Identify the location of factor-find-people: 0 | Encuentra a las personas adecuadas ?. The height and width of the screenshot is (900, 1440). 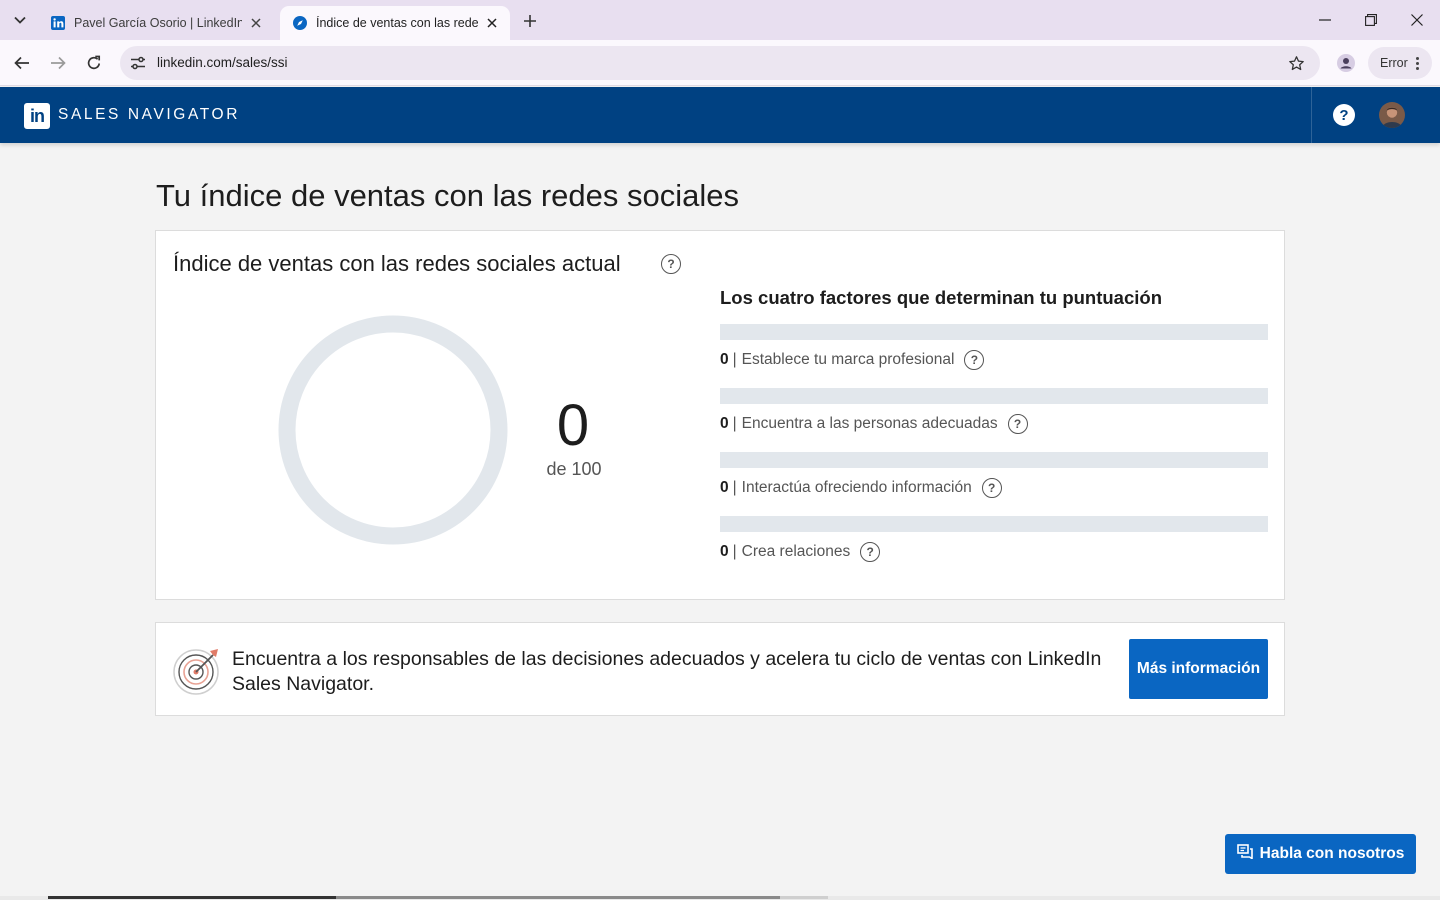
(994, 414).